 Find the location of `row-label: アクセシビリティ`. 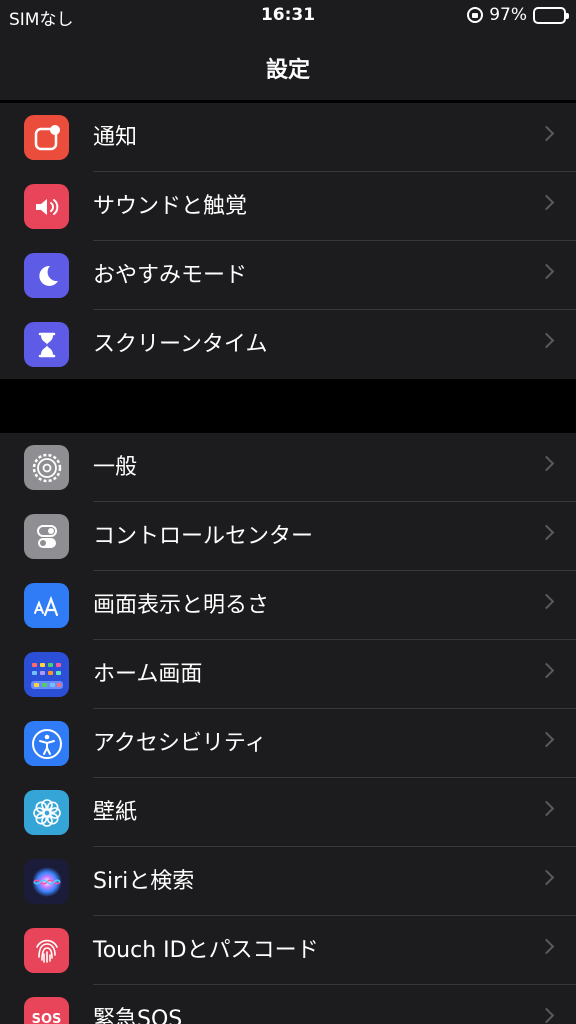

row-label: アクセシビリティ is located at coordinates (180, 743).